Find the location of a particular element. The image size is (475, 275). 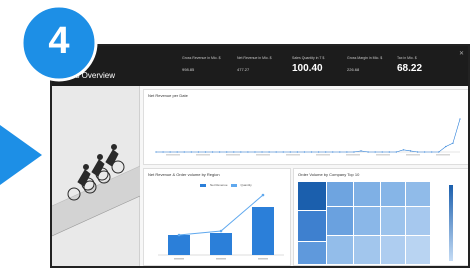

kpi-value: 998.85 is located at coordinates (188, 69).